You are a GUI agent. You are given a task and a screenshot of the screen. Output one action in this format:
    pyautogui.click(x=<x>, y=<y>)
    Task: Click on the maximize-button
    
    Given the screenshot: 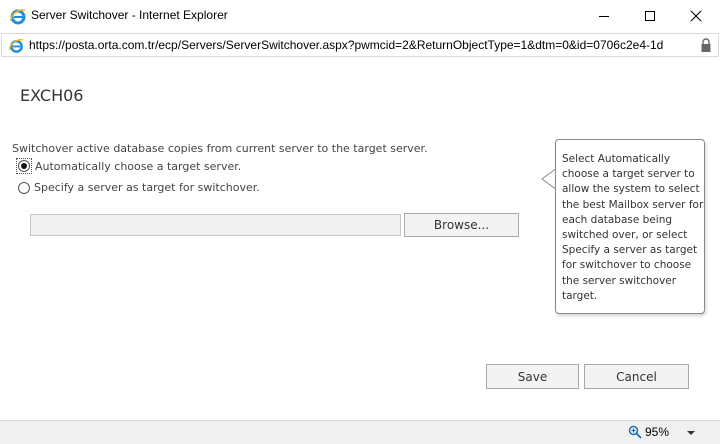 What is the action you would take?
    pyautogui.click(x=650, y=15)
    